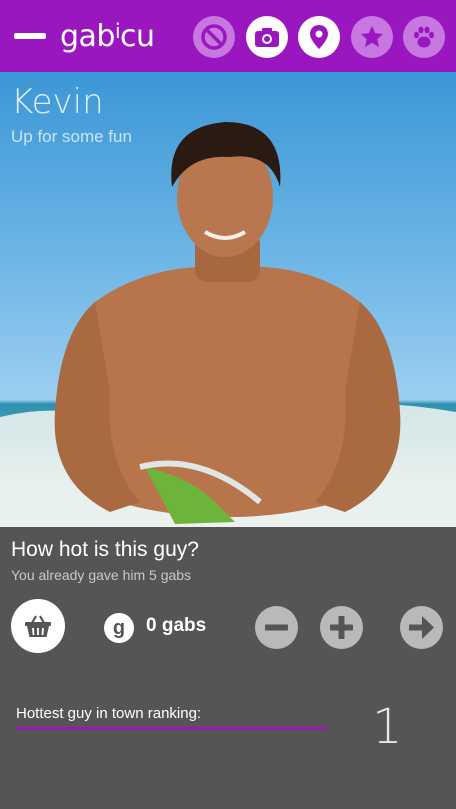 This screenshot has height=809, width=456. I want to click on location-pin-icon, so click(319, 37).